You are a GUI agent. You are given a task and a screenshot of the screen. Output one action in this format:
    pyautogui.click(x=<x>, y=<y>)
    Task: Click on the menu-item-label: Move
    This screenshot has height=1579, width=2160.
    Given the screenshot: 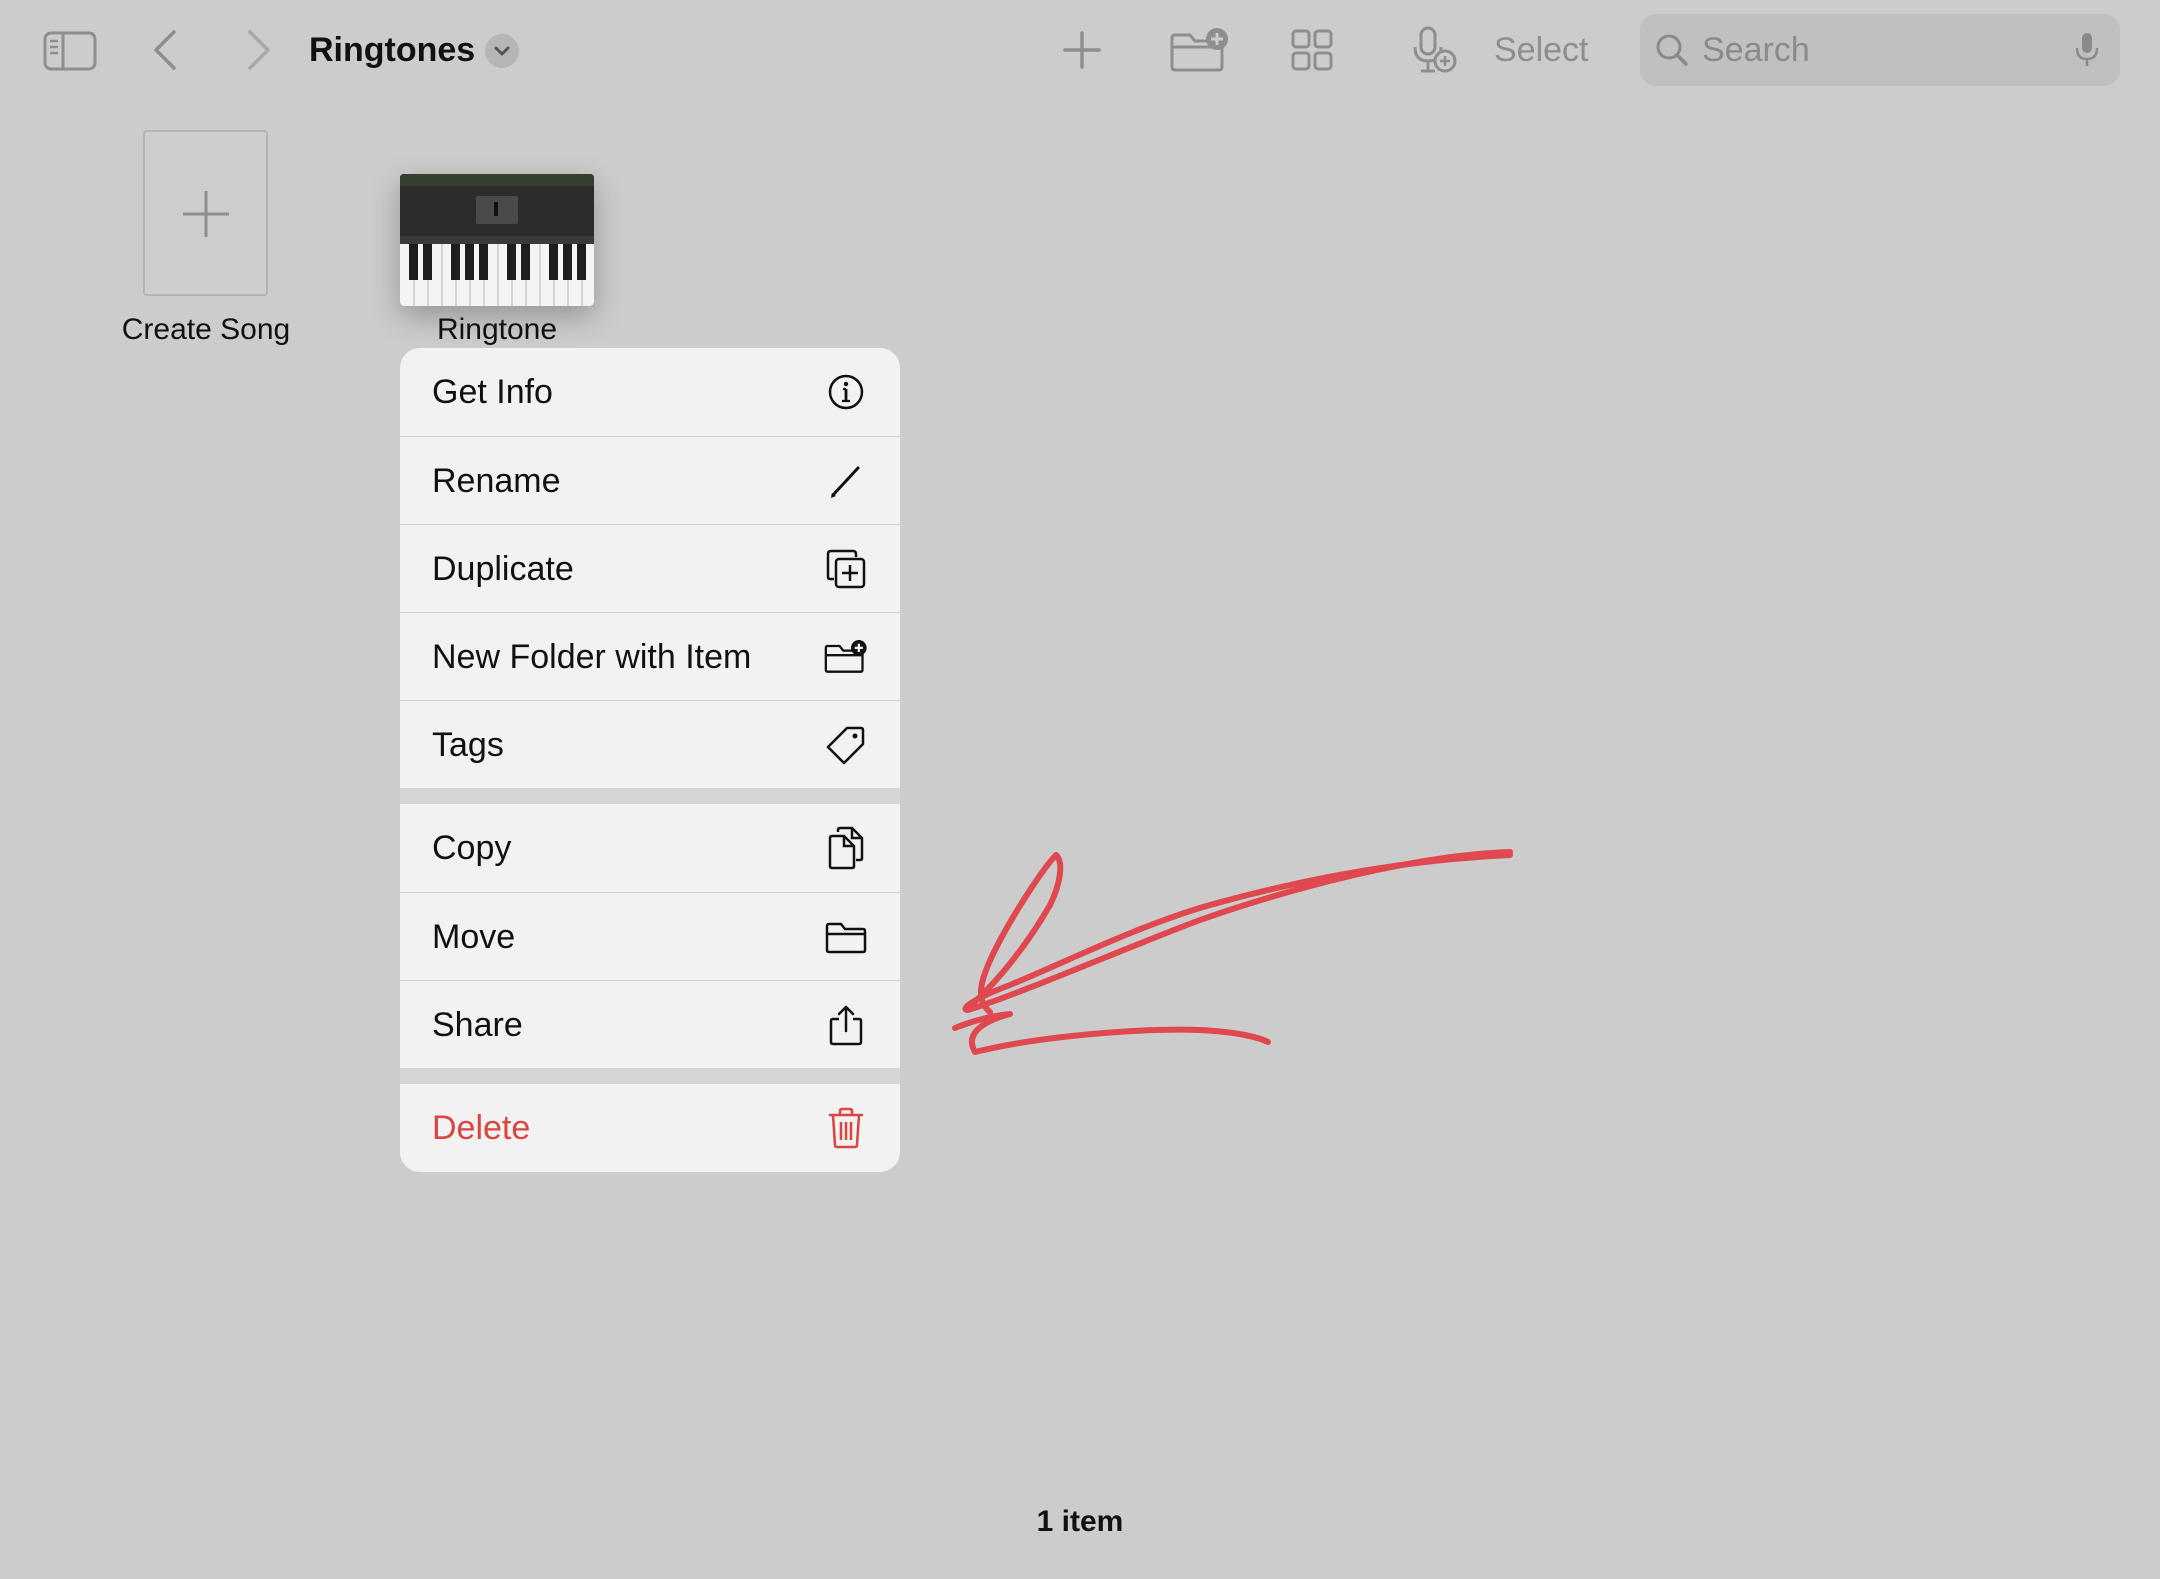 What is the action you would take?
    pyautogui.click(x=474, y=936)
    